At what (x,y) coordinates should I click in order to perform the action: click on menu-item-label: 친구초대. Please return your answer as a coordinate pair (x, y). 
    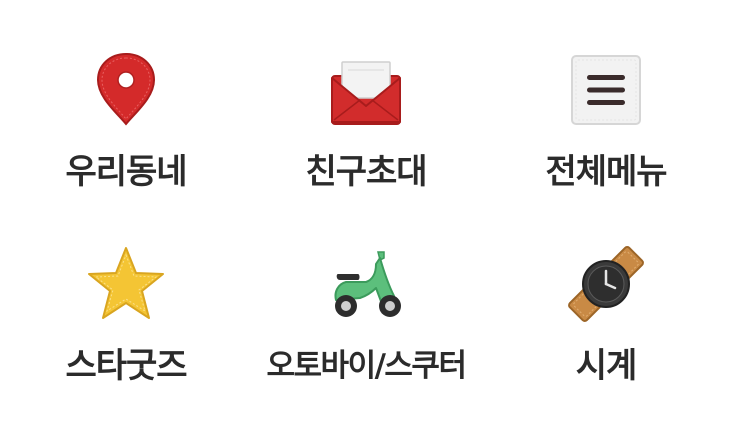
    Looking at the image, I should click on (366, 172).